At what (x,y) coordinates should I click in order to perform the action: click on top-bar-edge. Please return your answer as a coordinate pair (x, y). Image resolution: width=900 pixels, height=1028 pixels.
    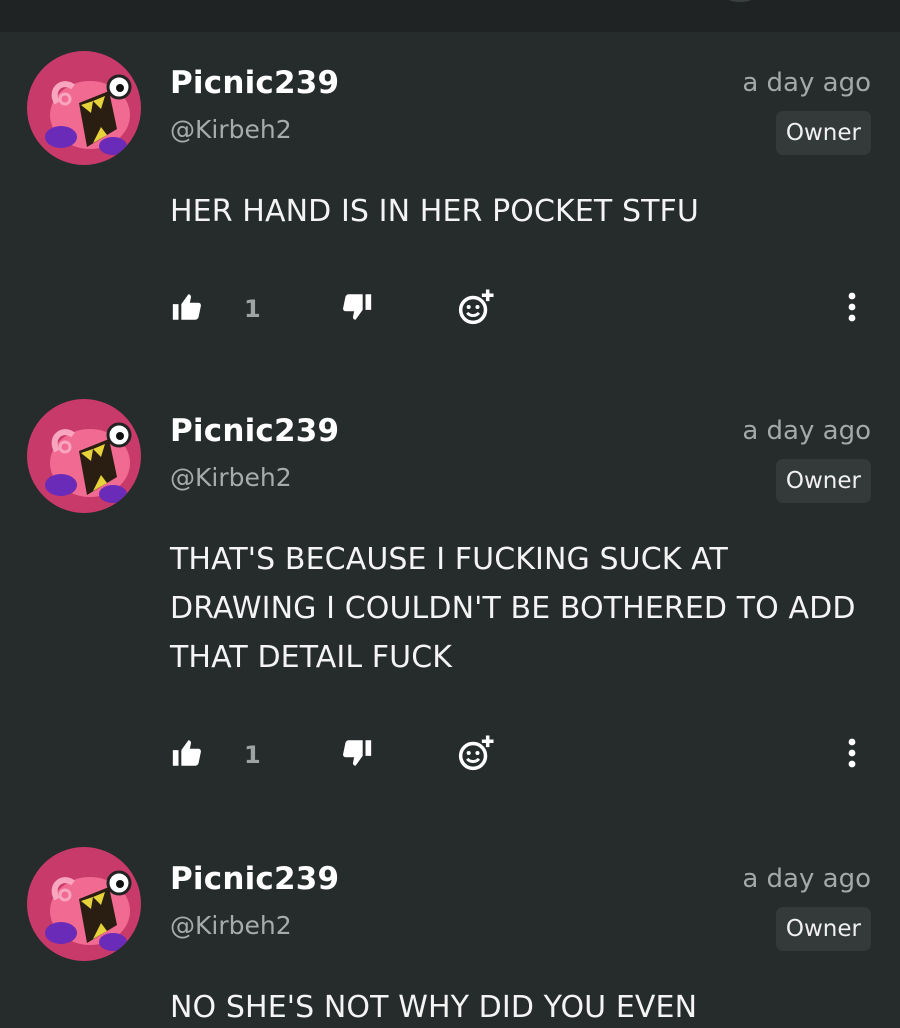
    Looking at the image, I should click on (740, 1).